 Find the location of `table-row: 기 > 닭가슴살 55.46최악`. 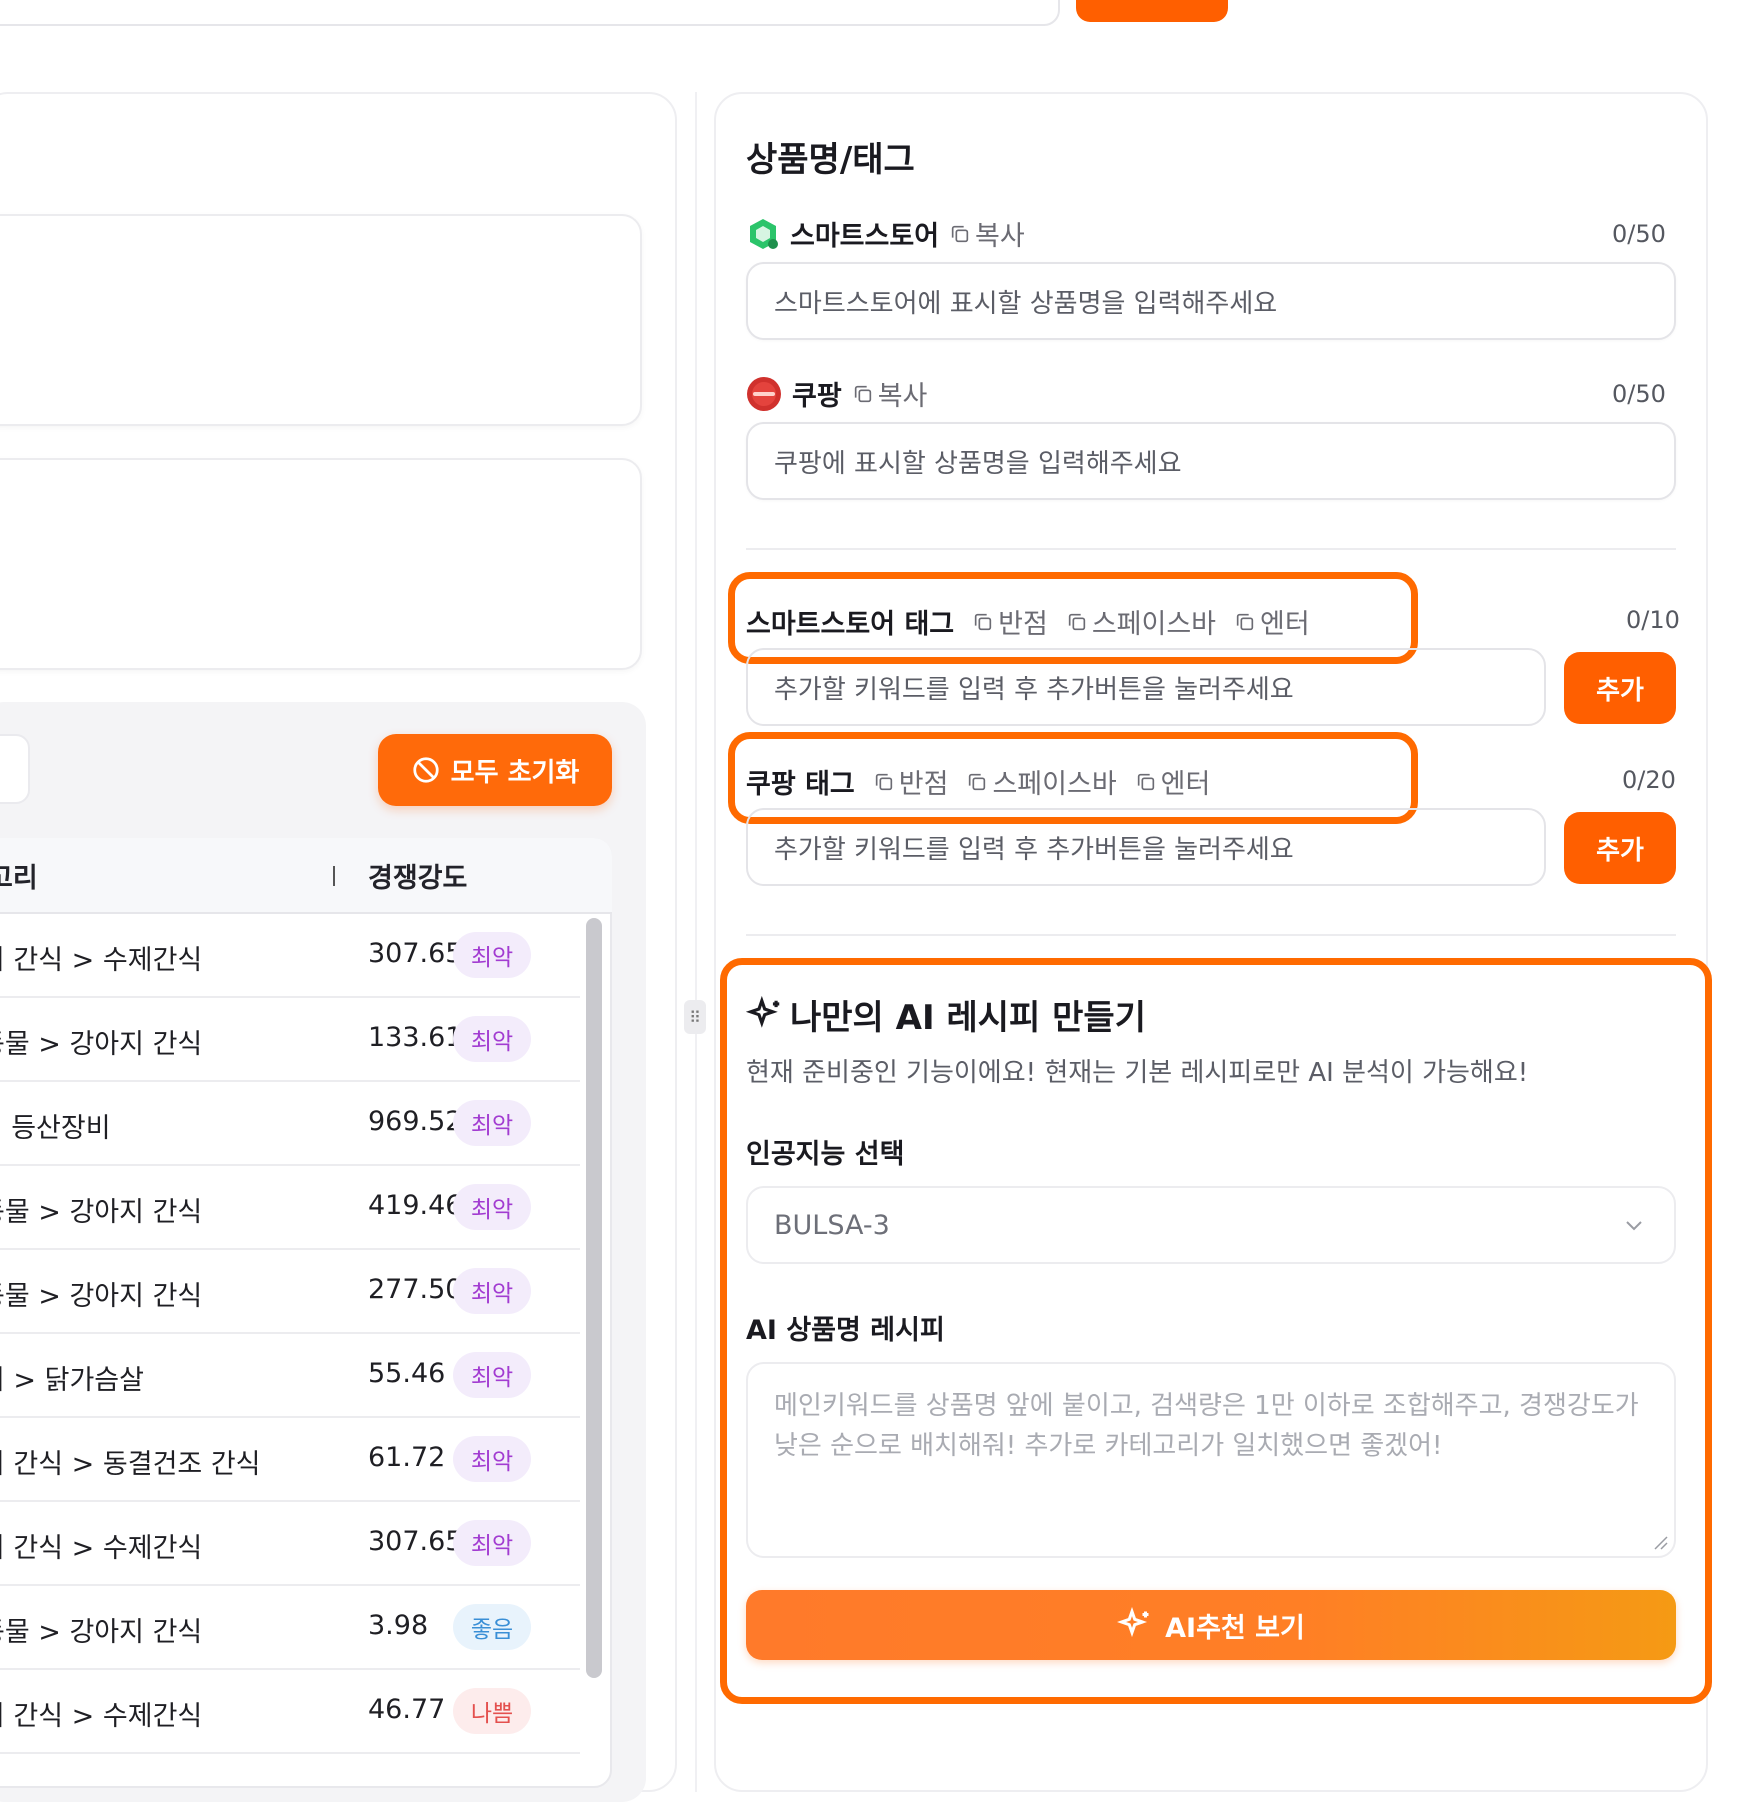

table-row: 기 > 닭가슴살 55.46최악 is located at coordinates (290, 1376).